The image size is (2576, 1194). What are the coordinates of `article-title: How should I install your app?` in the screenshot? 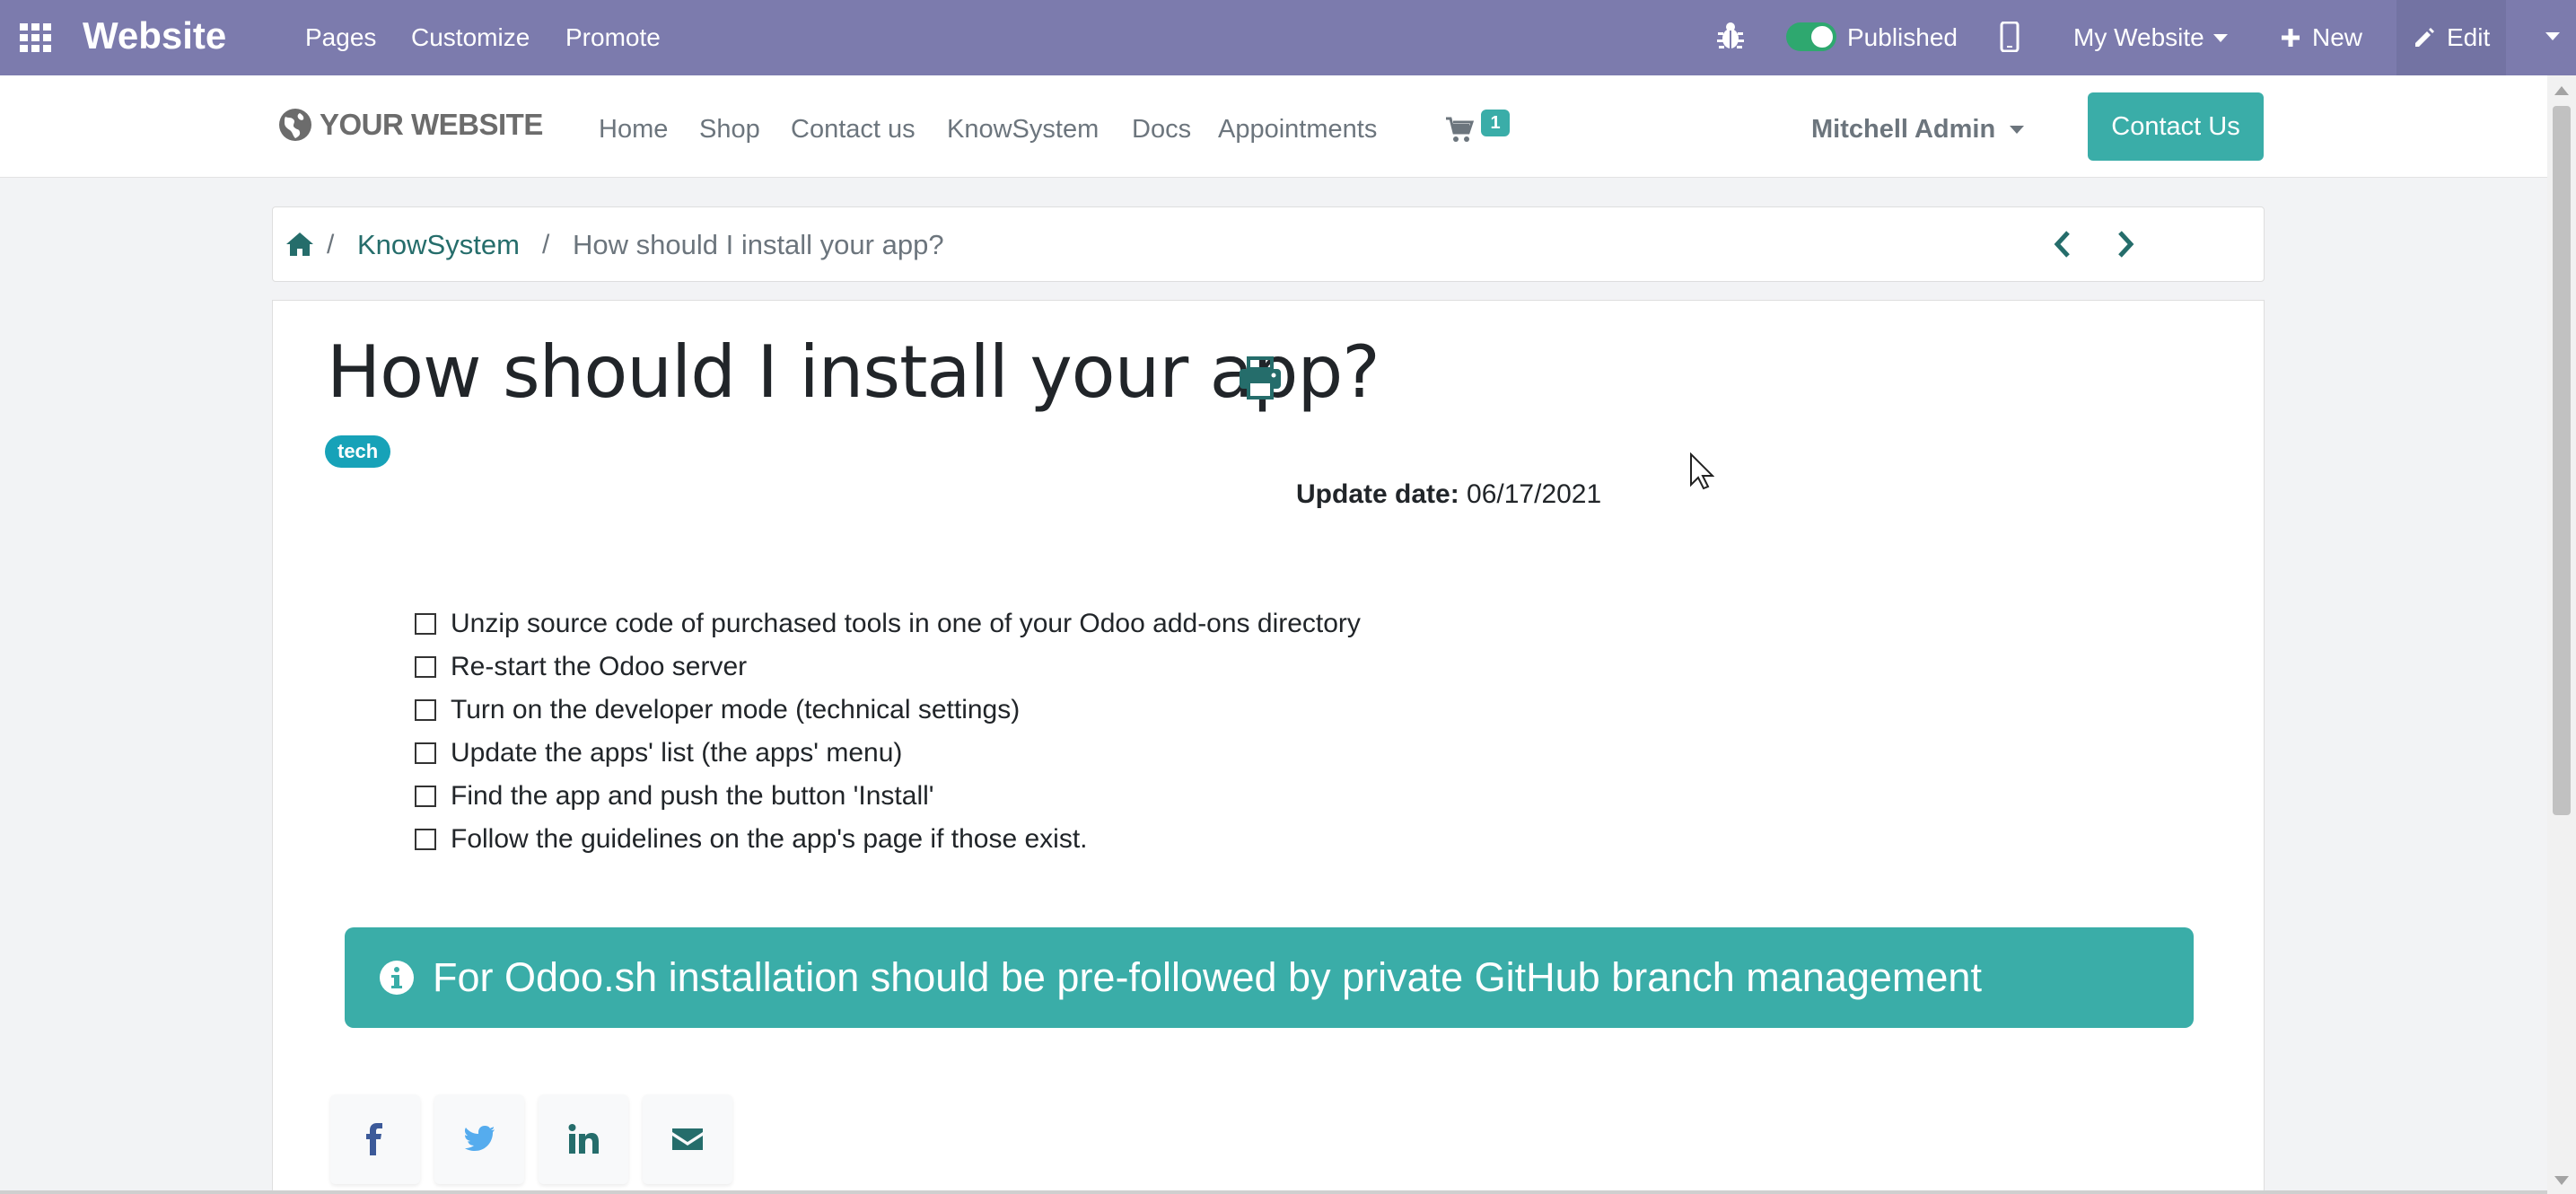 It's located at (853, 372).